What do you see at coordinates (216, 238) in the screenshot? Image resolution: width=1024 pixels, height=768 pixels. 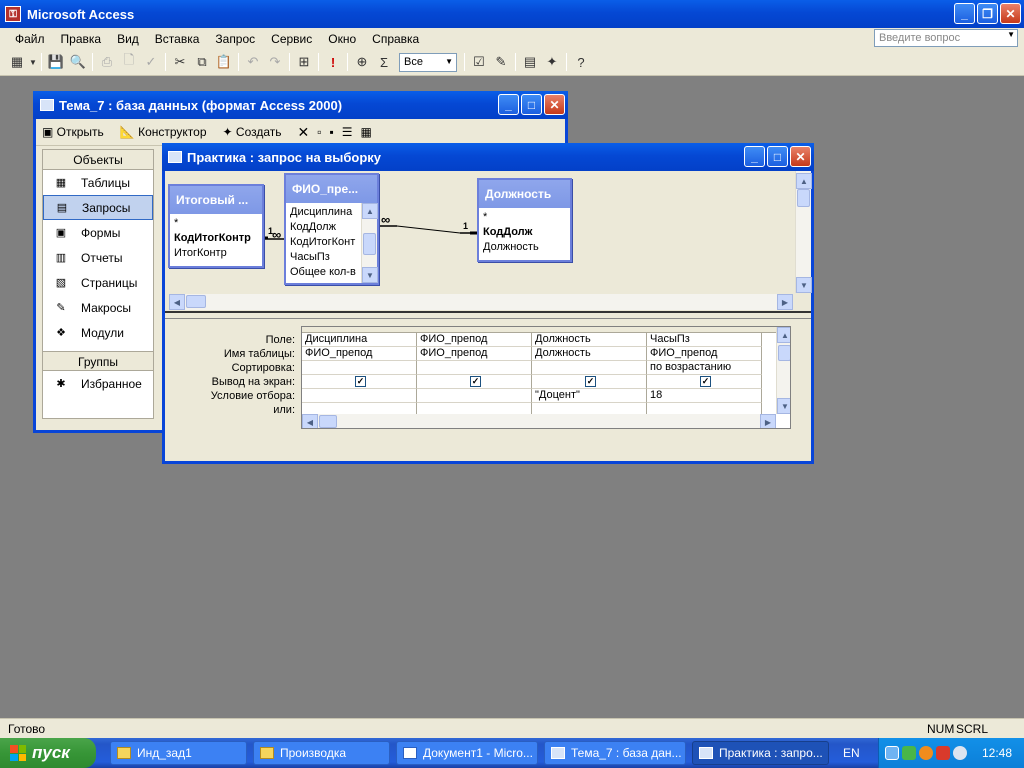 I see `field-item: КодИтогКонтр` at bounding box center [216, 238].